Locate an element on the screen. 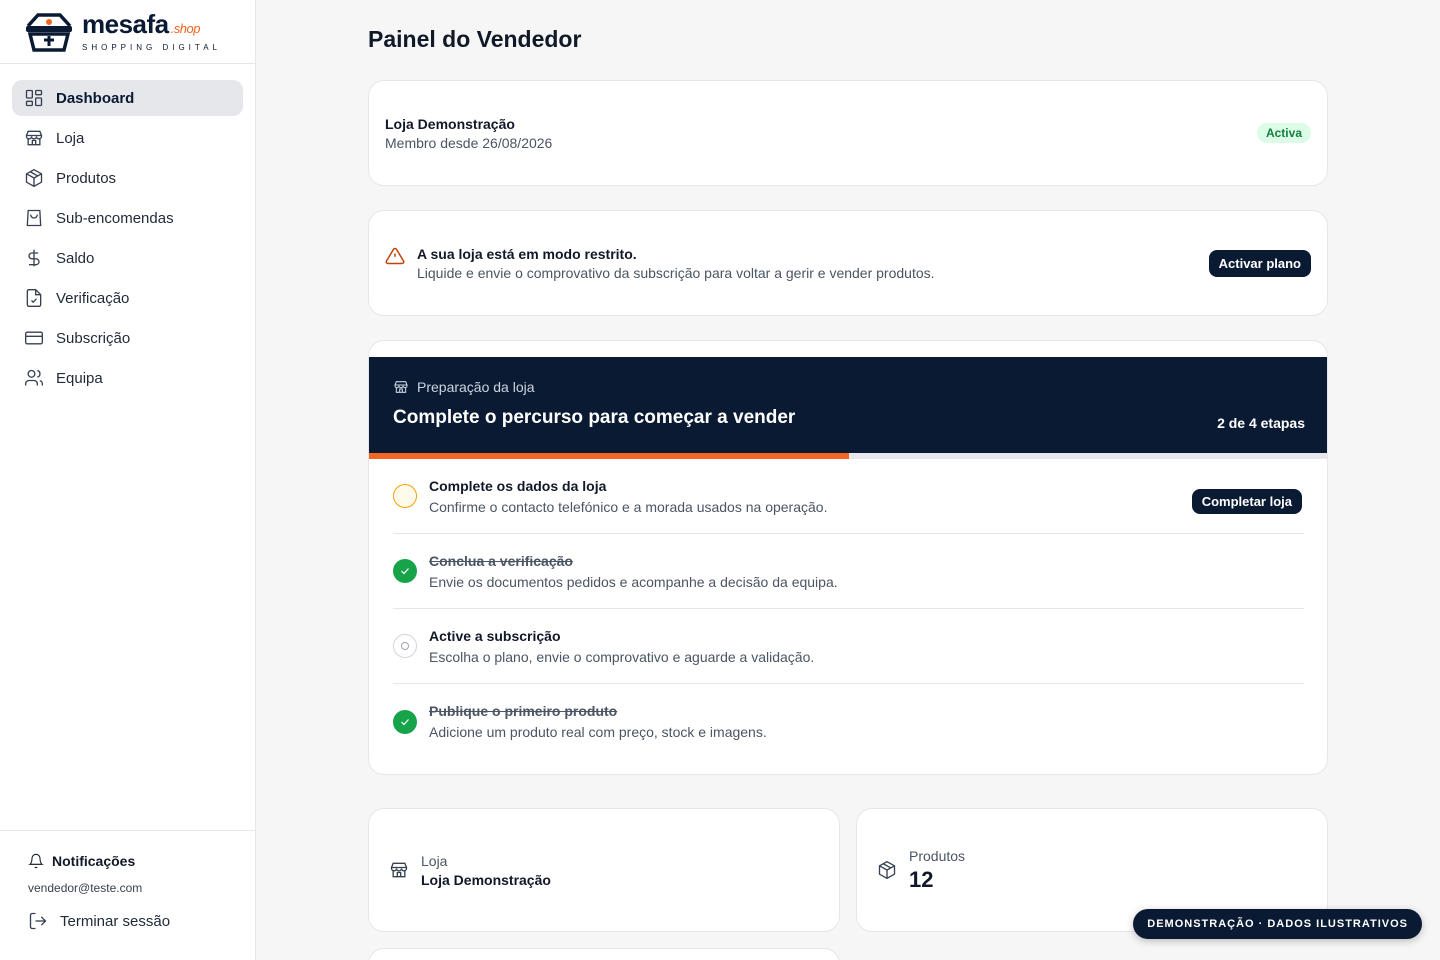 This screenshot has height=960, width=1440. sidebar-item-dashboard: Dashboard is located at coordinates (127, 98).